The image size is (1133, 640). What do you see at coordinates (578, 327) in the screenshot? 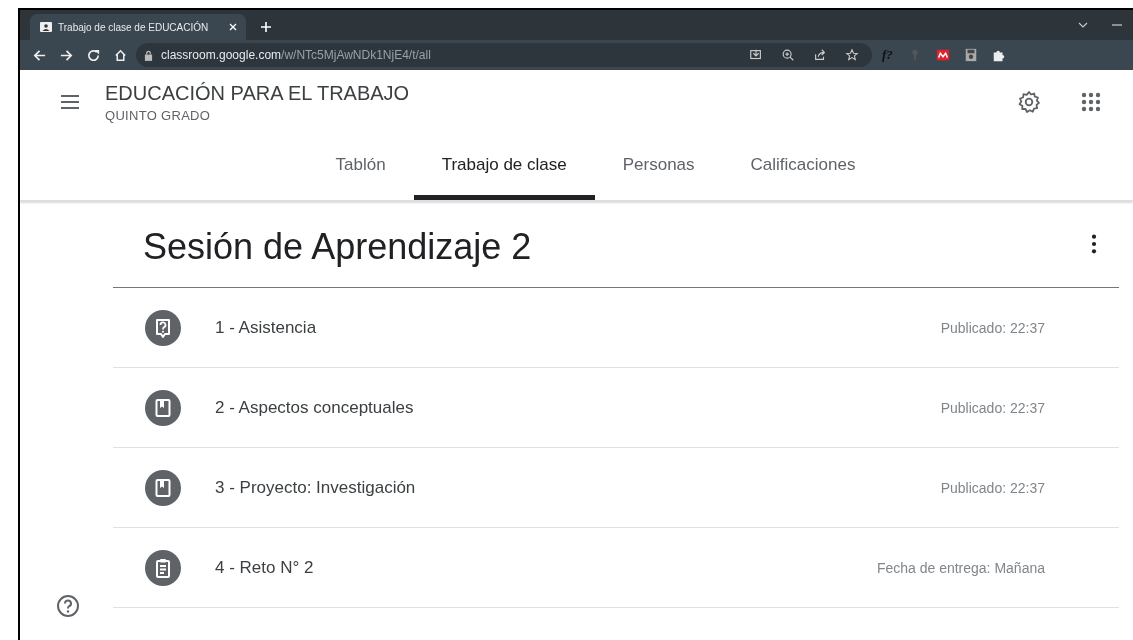
I see `item-title: 1 - Asistencia` at bounding box center [578, 327].